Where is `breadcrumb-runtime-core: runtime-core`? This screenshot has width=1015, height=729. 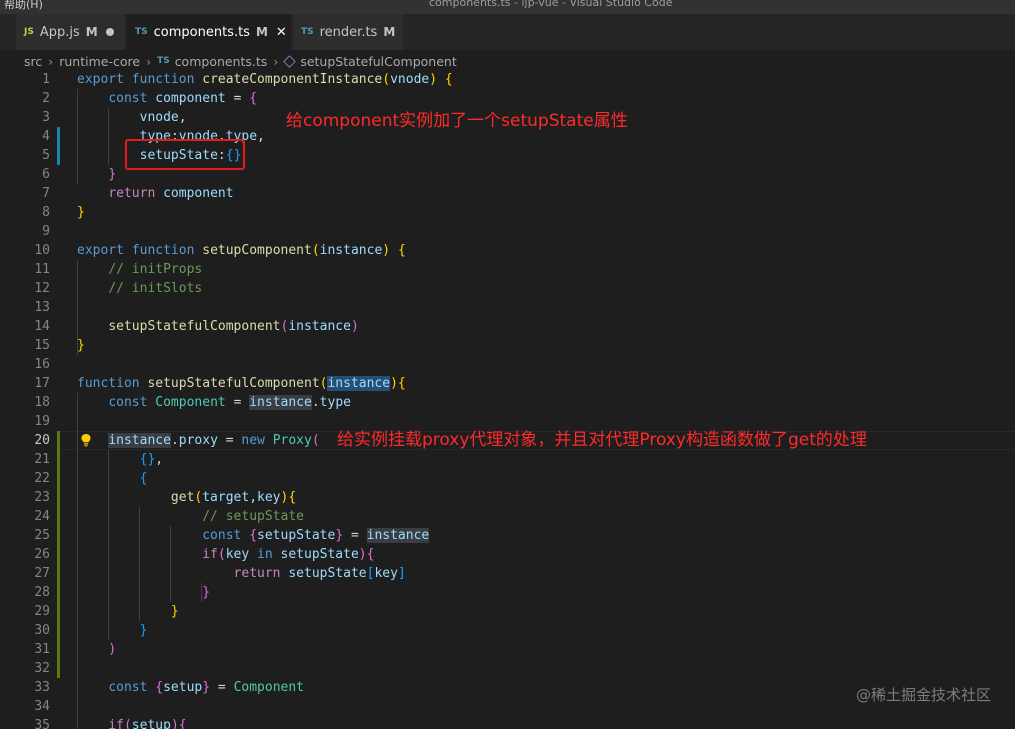 breadcrumb-runtime-core: runtime-core is located at coordinates (99, 61).